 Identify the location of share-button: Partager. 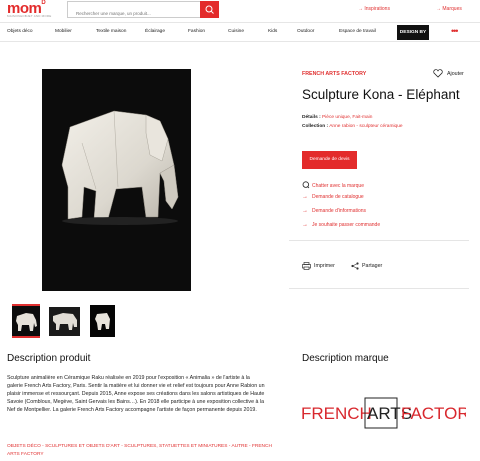
(366, 266).